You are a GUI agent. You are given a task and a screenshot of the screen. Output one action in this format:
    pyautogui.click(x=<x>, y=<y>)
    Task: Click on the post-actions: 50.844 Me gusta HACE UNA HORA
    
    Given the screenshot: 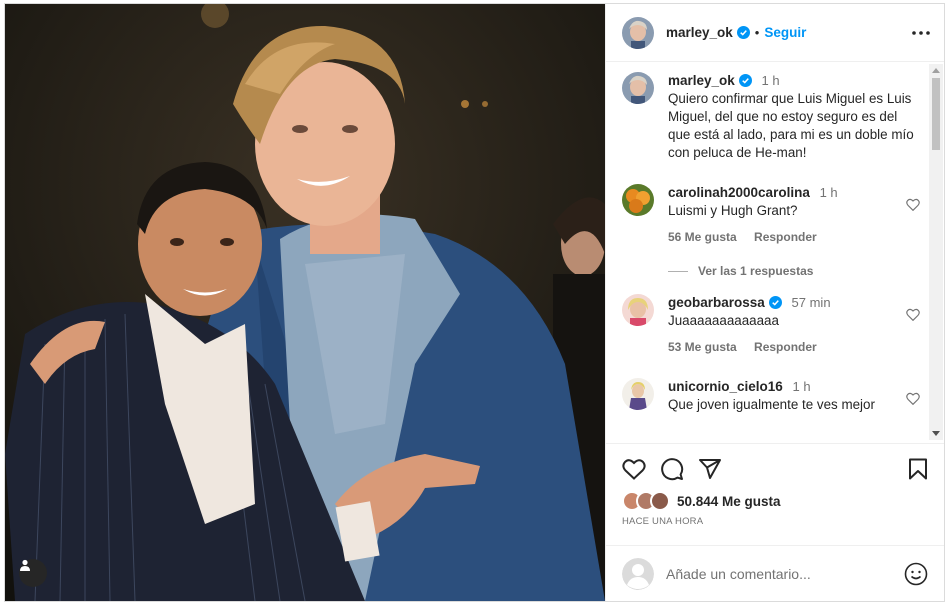 What is the action you would take?
    pyautogui.click(x=775, y=494)
    